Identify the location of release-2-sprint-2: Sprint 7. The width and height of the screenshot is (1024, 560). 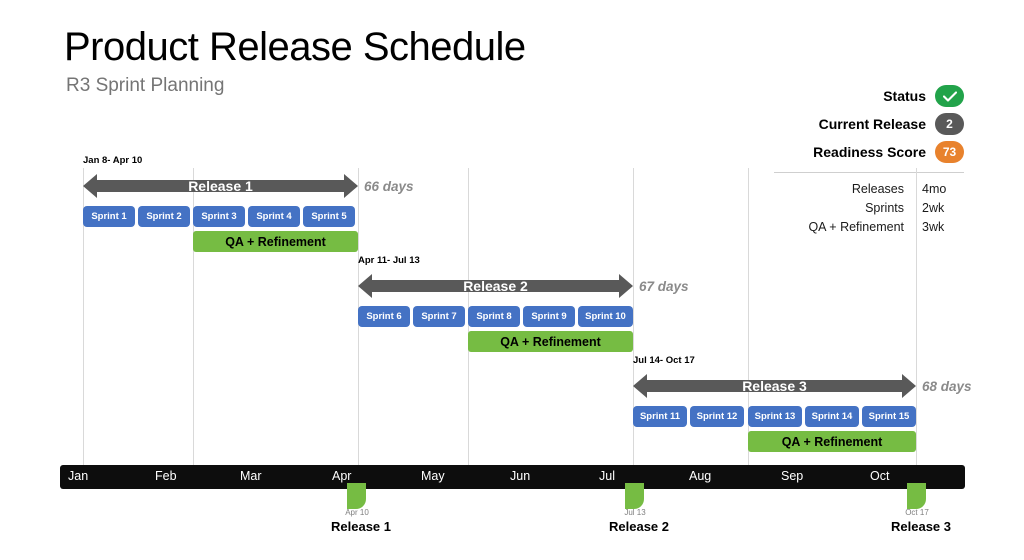
(439, 316).